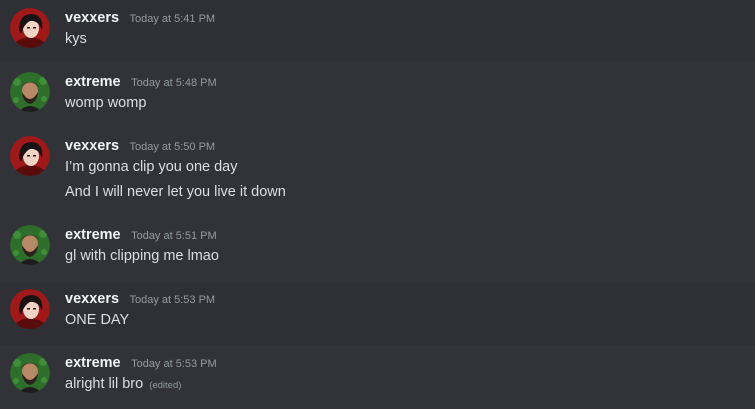  I want to click on message-header: vexxers Today at 5:41 PM, so click(140, 18).